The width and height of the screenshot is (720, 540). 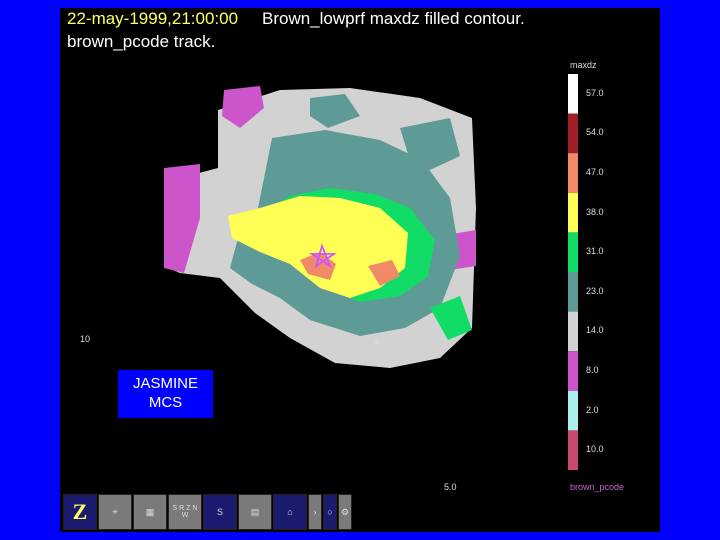 What do you see at coordinates (345, 512) in the screenshot?
I see `settings-icon: ⚙` at bounding box center [345, 512].